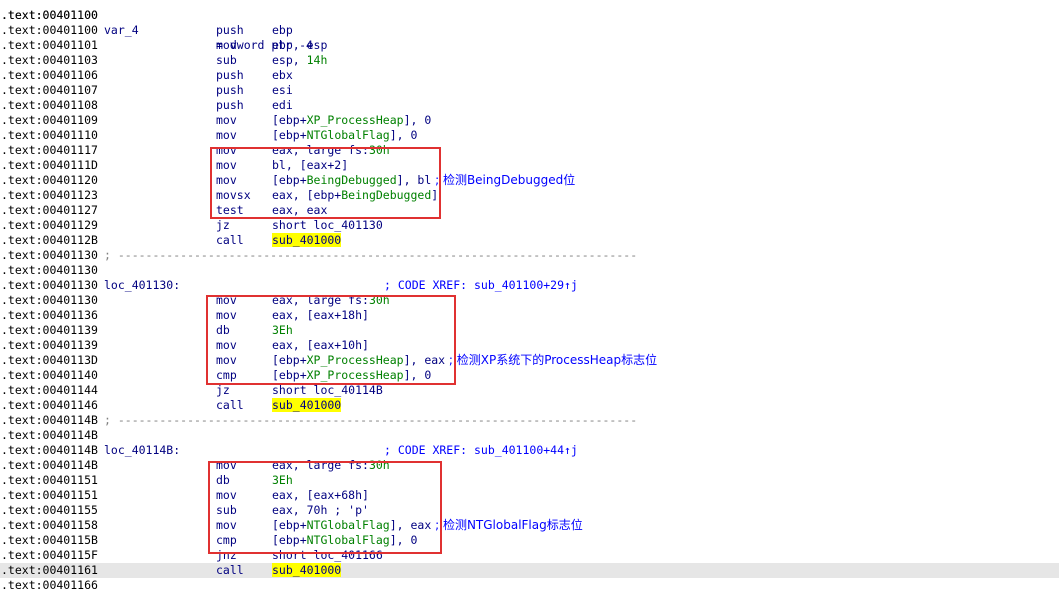 The image size is (1059, 593). I want to click on instruction-operands: eax, [eax+68h], so click(320, 495).